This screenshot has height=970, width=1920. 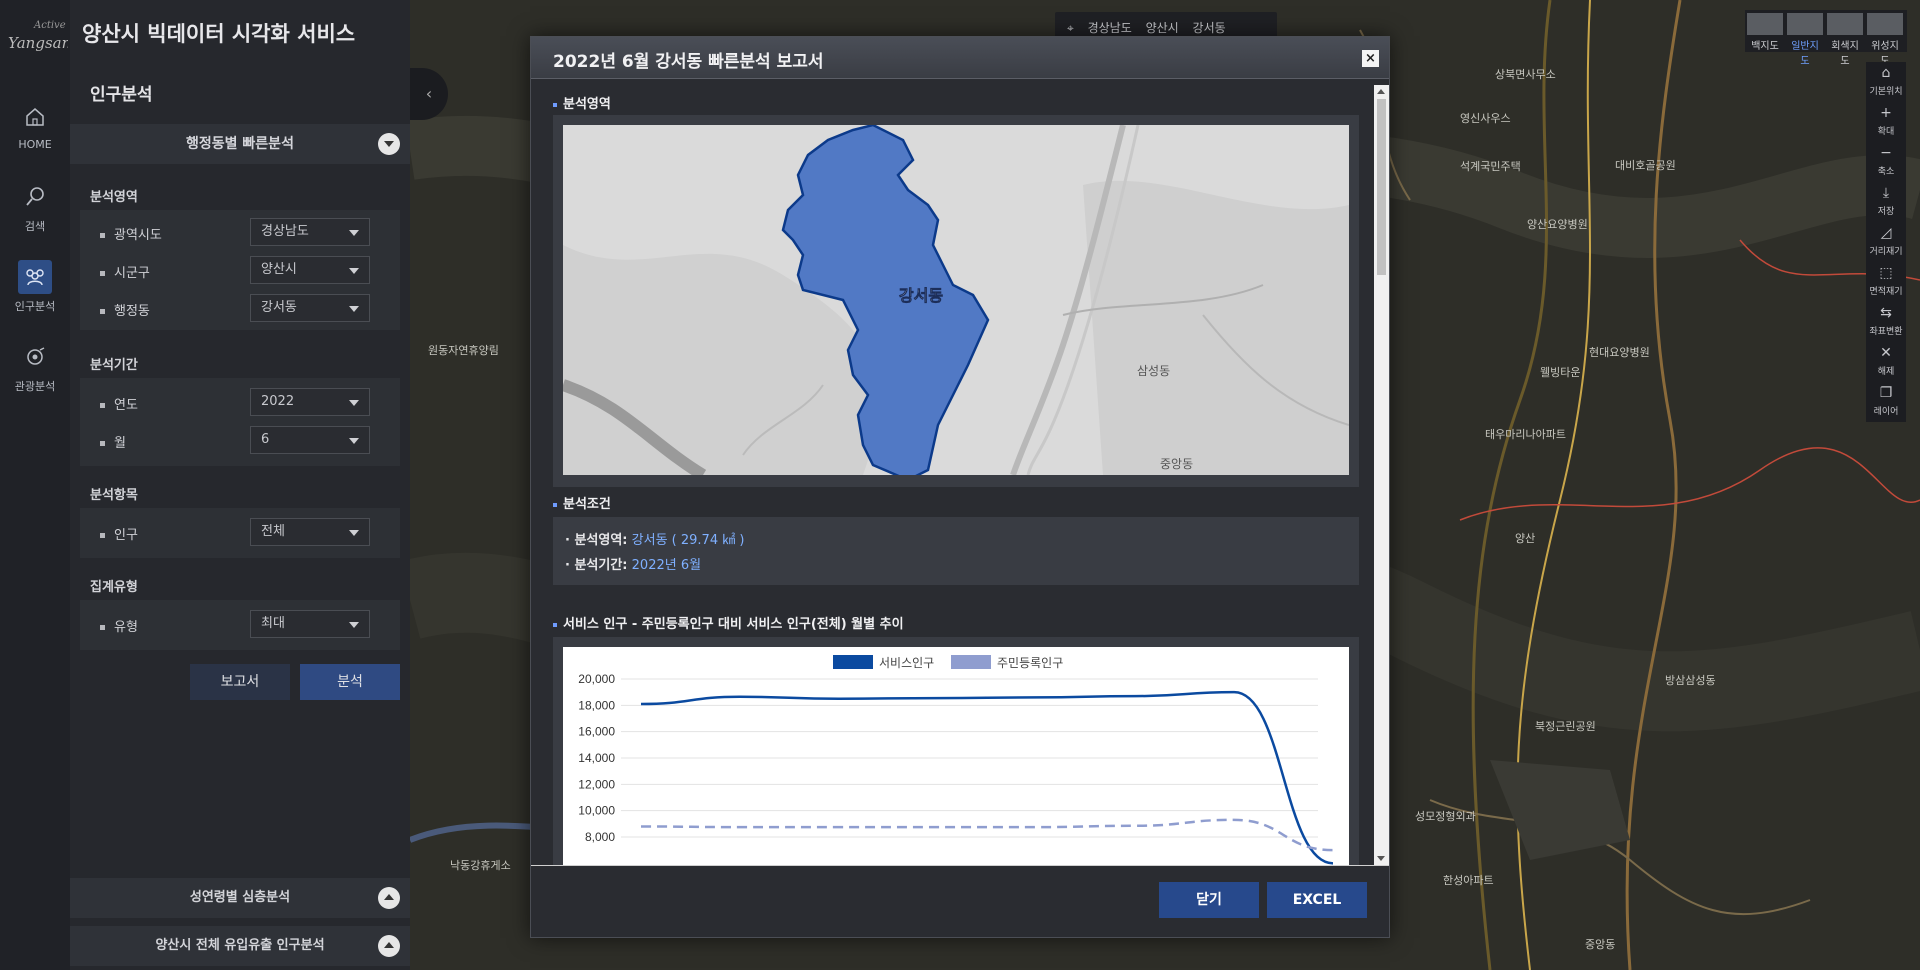 What do you see at coordinates (35, 295) in the screenshot?
I see `rail-item-population: 인구분석` at bounding box center [35, 295].